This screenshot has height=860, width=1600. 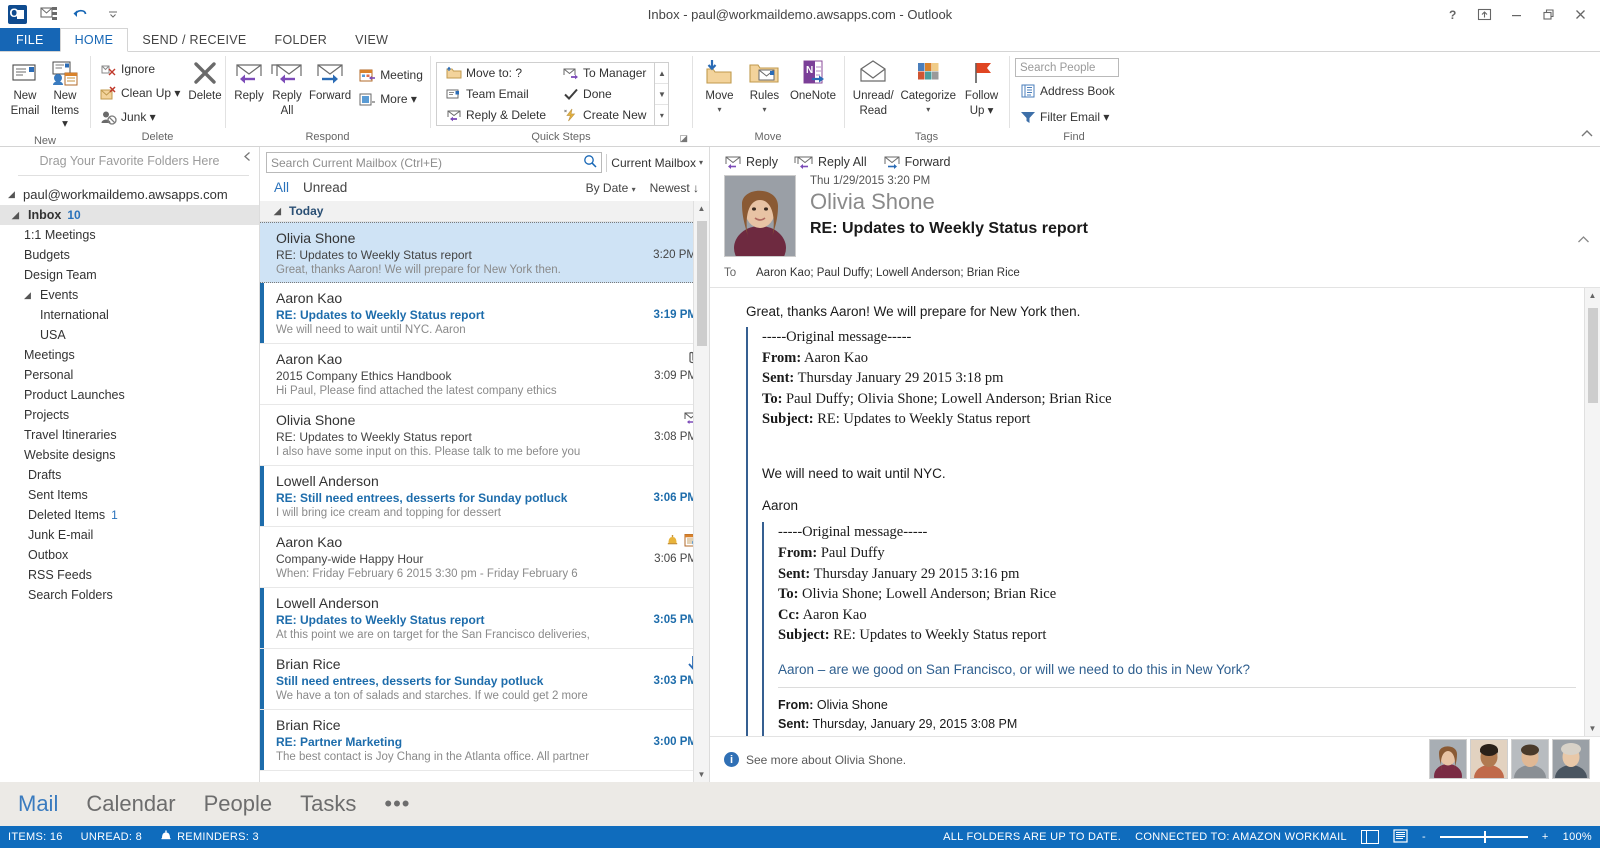 What do you see at coordinates (397, 804) in the screenshot?
I see `nav-overflow-icon: •••` at bounding box center [397, 804].